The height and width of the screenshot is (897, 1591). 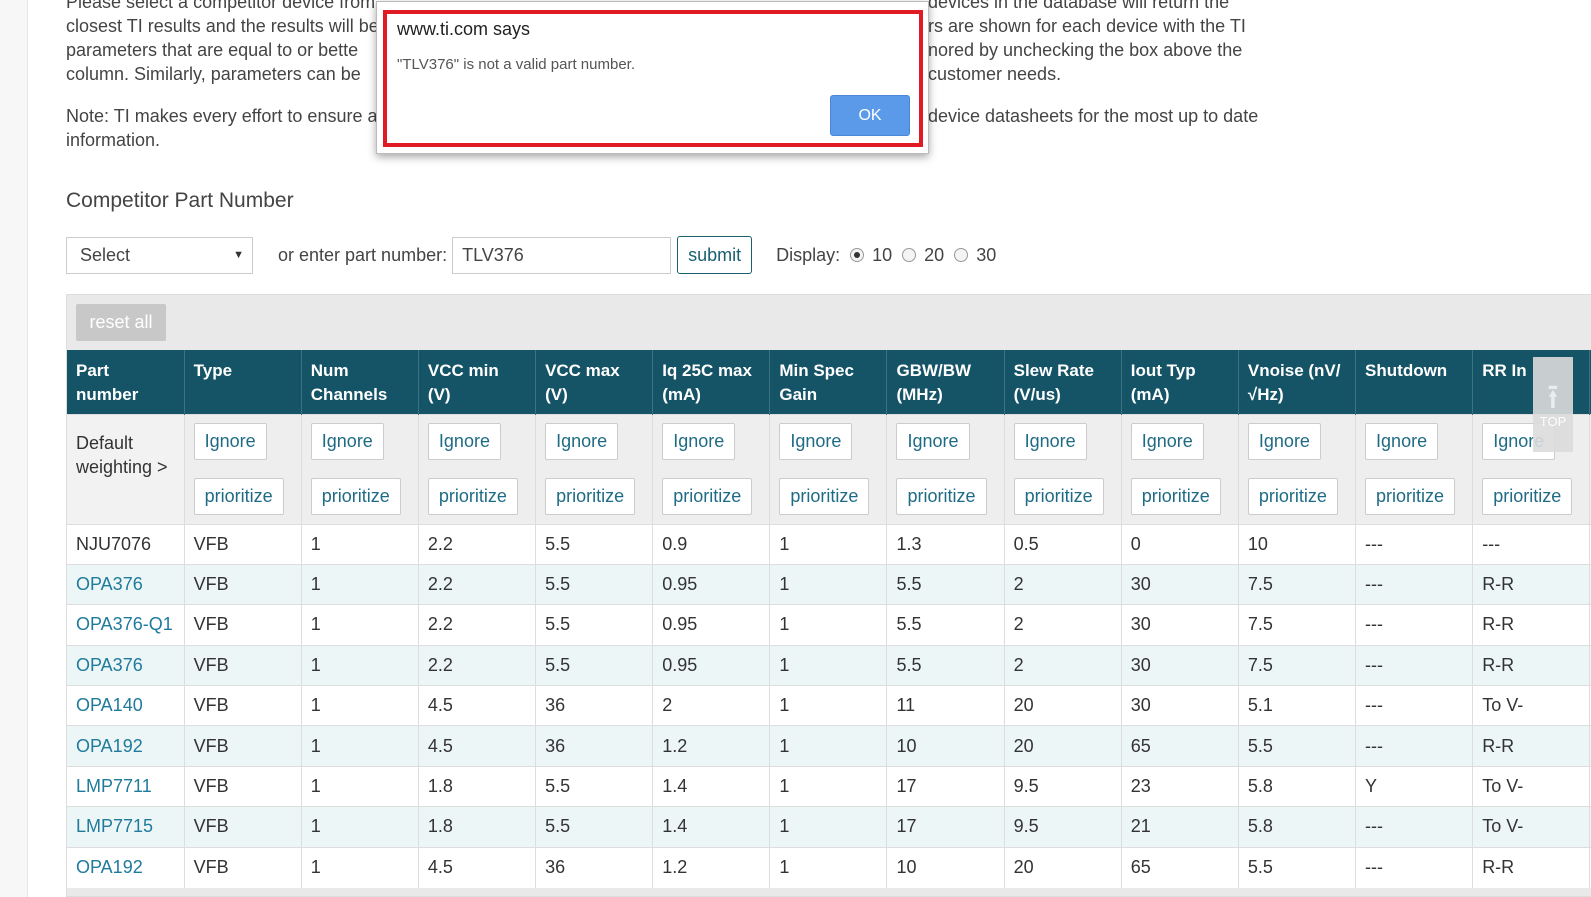 What do you see at coordinates (1179, 867) in the screenshot?
I see `table-cell: 65` at bounding box center [1179, 867].